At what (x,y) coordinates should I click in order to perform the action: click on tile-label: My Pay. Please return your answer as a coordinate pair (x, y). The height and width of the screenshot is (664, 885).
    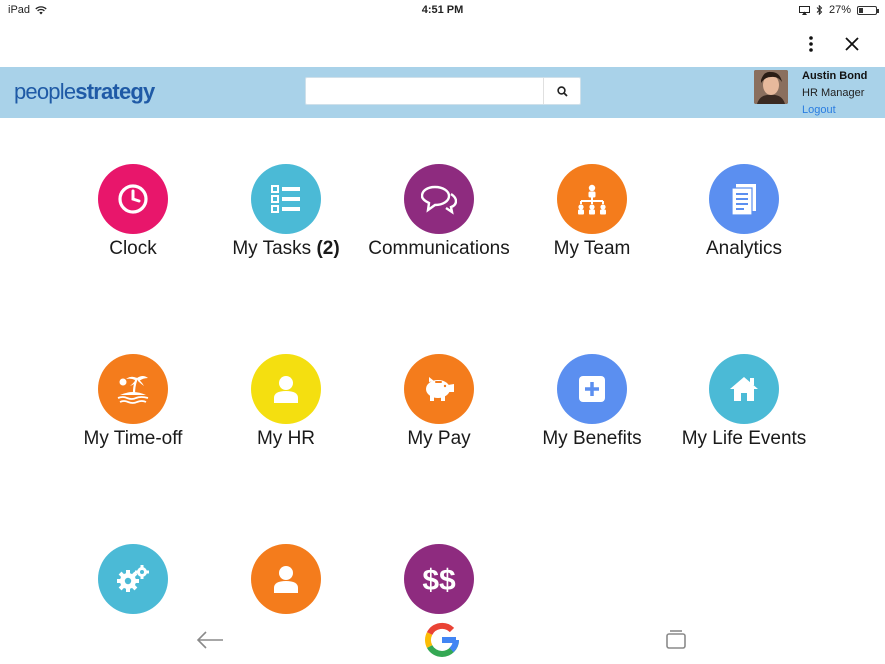
    Looking at the image, I should click on (439, 439).